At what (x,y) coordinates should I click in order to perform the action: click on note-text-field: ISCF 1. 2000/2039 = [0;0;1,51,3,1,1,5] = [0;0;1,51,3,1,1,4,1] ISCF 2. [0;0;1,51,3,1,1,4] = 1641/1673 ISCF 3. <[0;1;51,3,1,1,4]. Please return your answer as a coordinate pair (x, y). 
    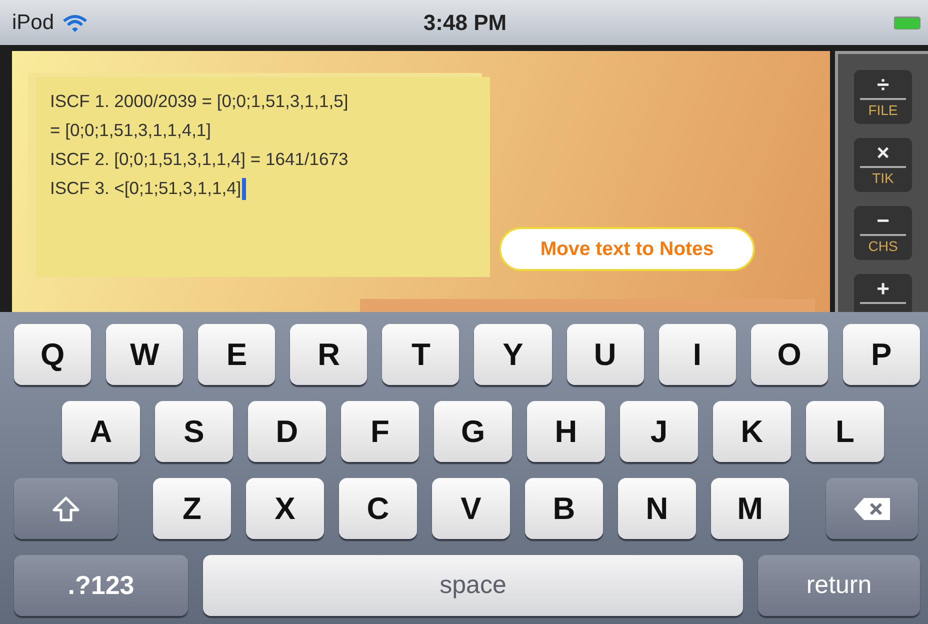
    Looking at the image, I should click on (263, 145).